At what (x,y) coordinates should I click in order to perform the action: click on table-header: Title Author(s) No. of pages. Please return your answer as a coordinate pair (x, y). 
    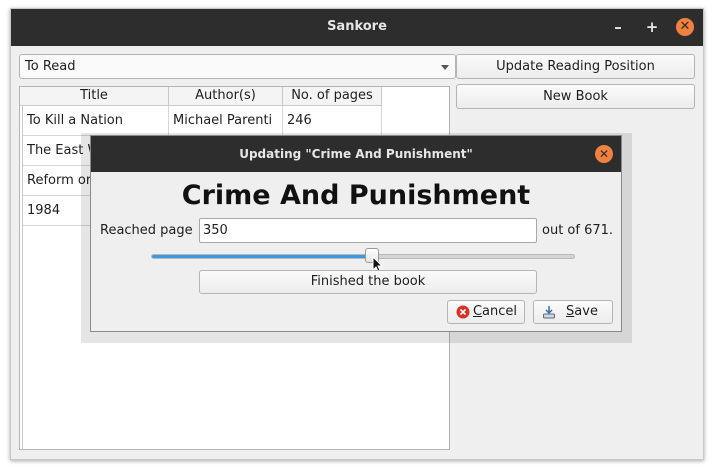
    Looking at the image, I should click on (201, 96).